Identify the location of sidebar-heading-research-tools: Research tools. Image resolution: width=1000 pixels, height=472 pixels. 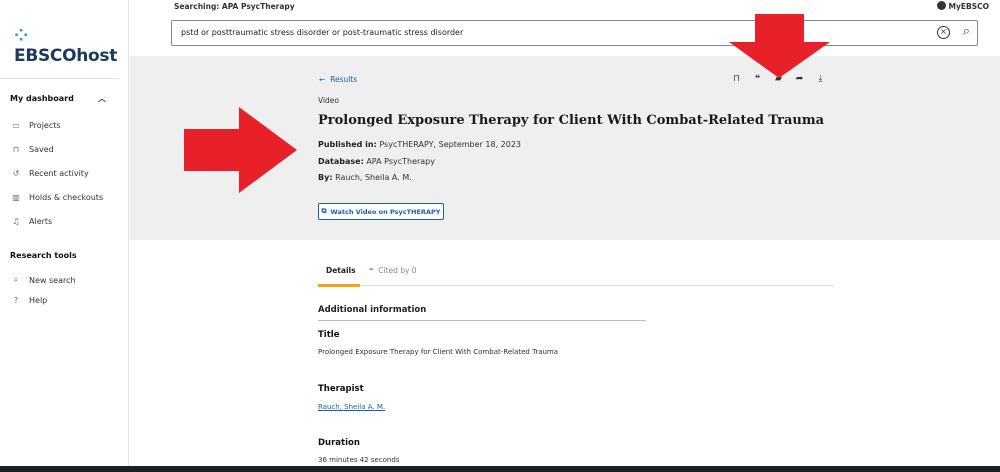
(43, 255).